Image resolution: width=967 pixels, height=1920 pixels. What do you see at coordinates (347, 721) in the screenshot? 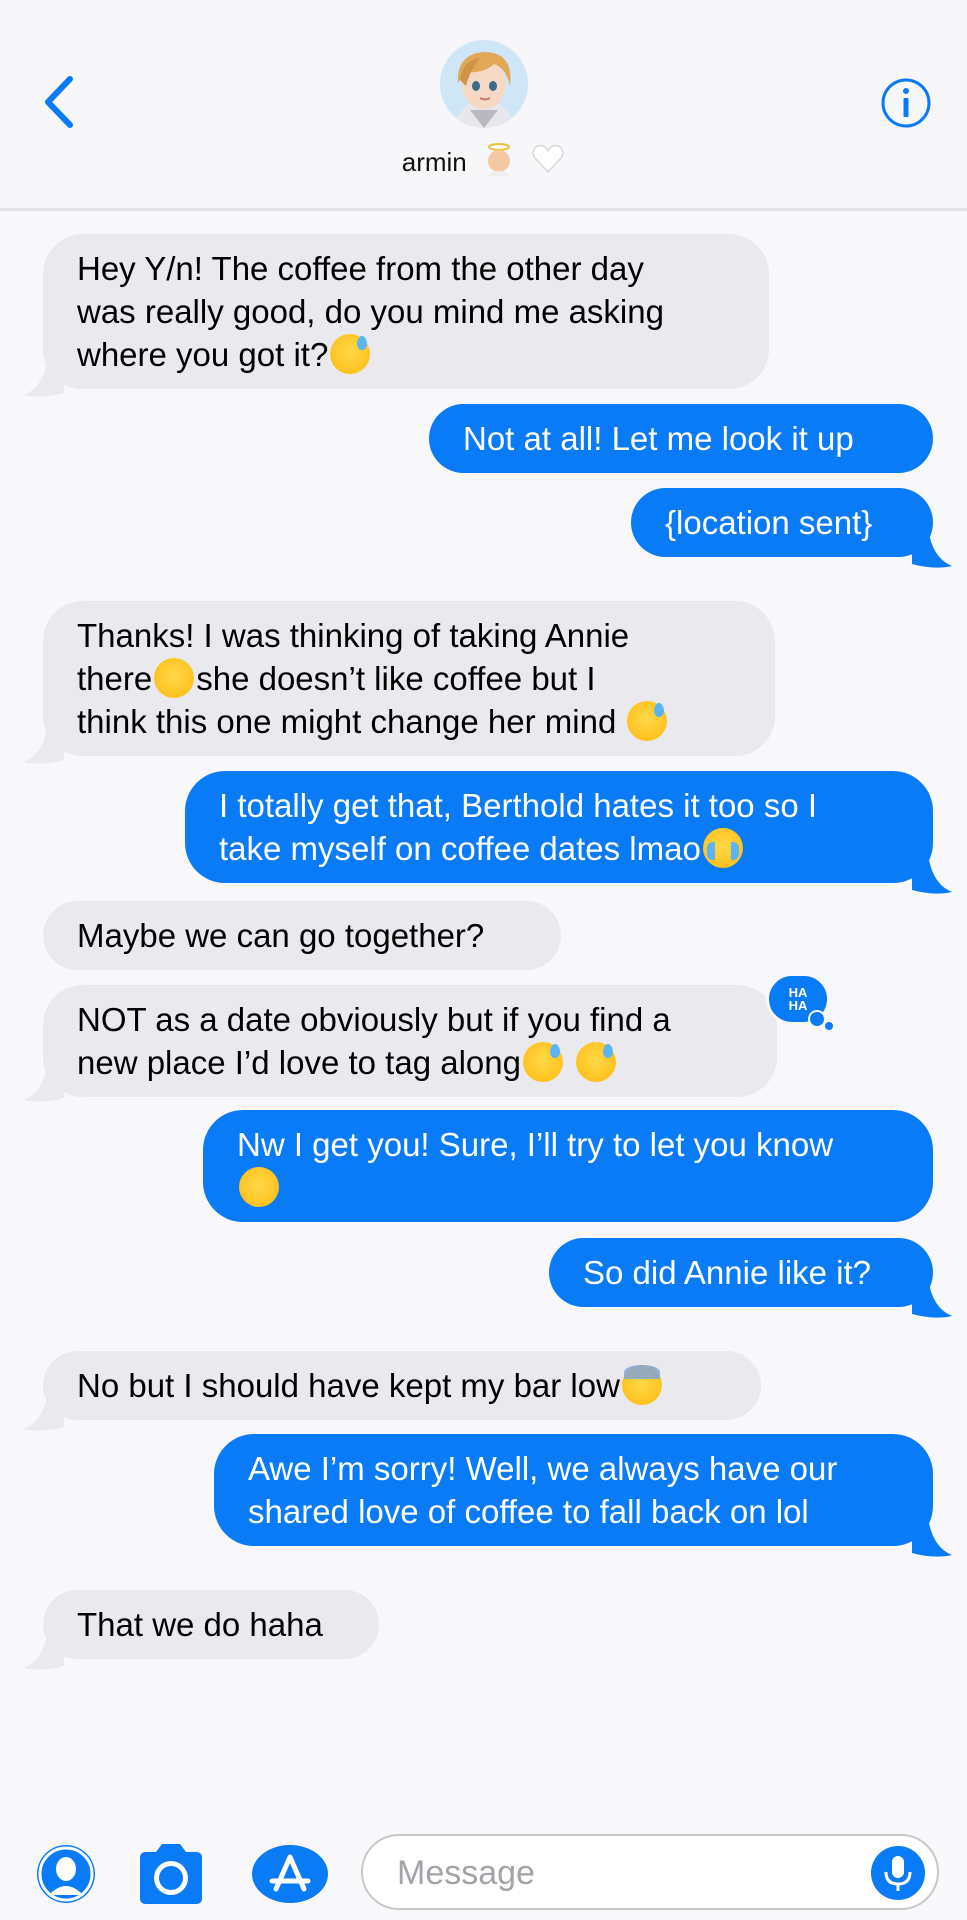
I see `message-text: think this one might change her mind` at bounding box center [347, 721].